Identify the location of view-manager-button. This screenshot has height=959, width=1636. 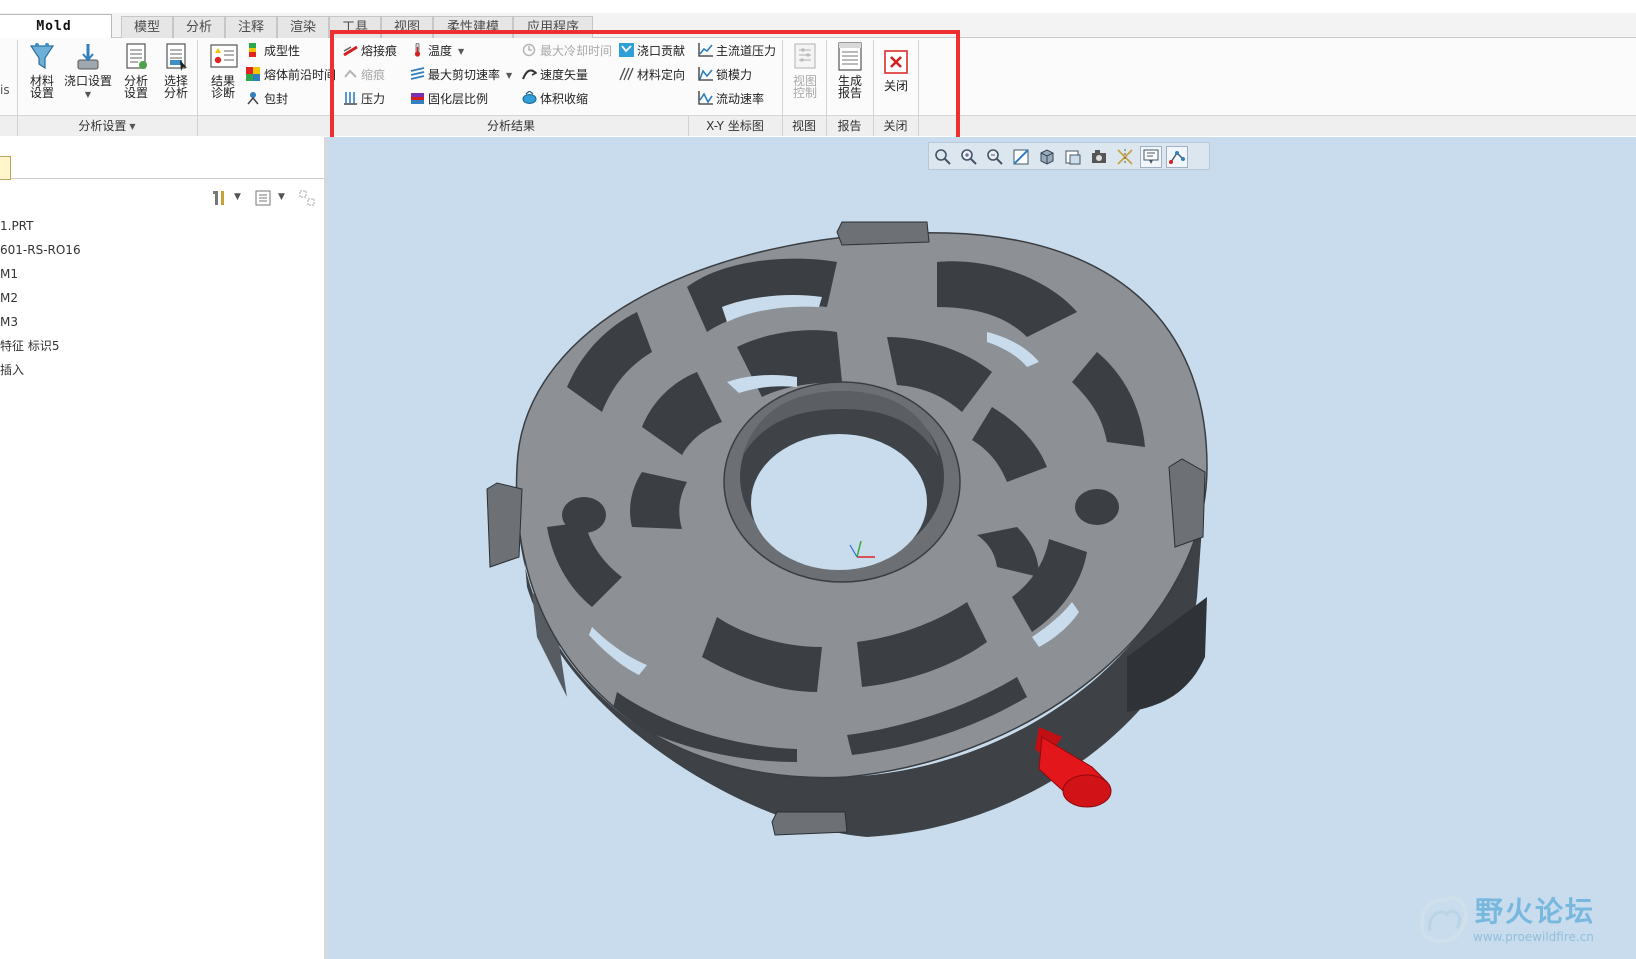
(1099, 157).